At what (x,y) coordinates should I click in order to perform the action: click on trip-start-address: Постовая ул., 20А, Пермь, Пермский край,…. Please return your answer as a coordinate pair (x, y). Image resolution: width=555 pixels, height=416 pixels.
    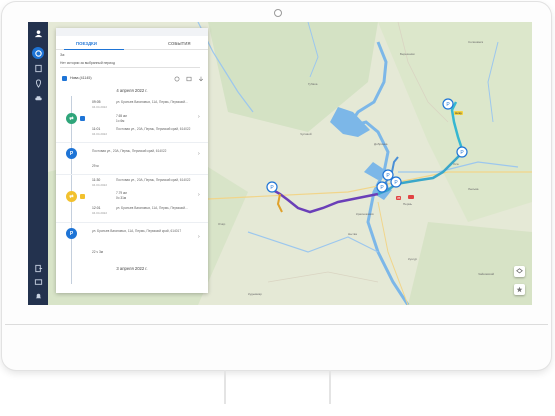
    Looking at the image, I should click on (153, 180).